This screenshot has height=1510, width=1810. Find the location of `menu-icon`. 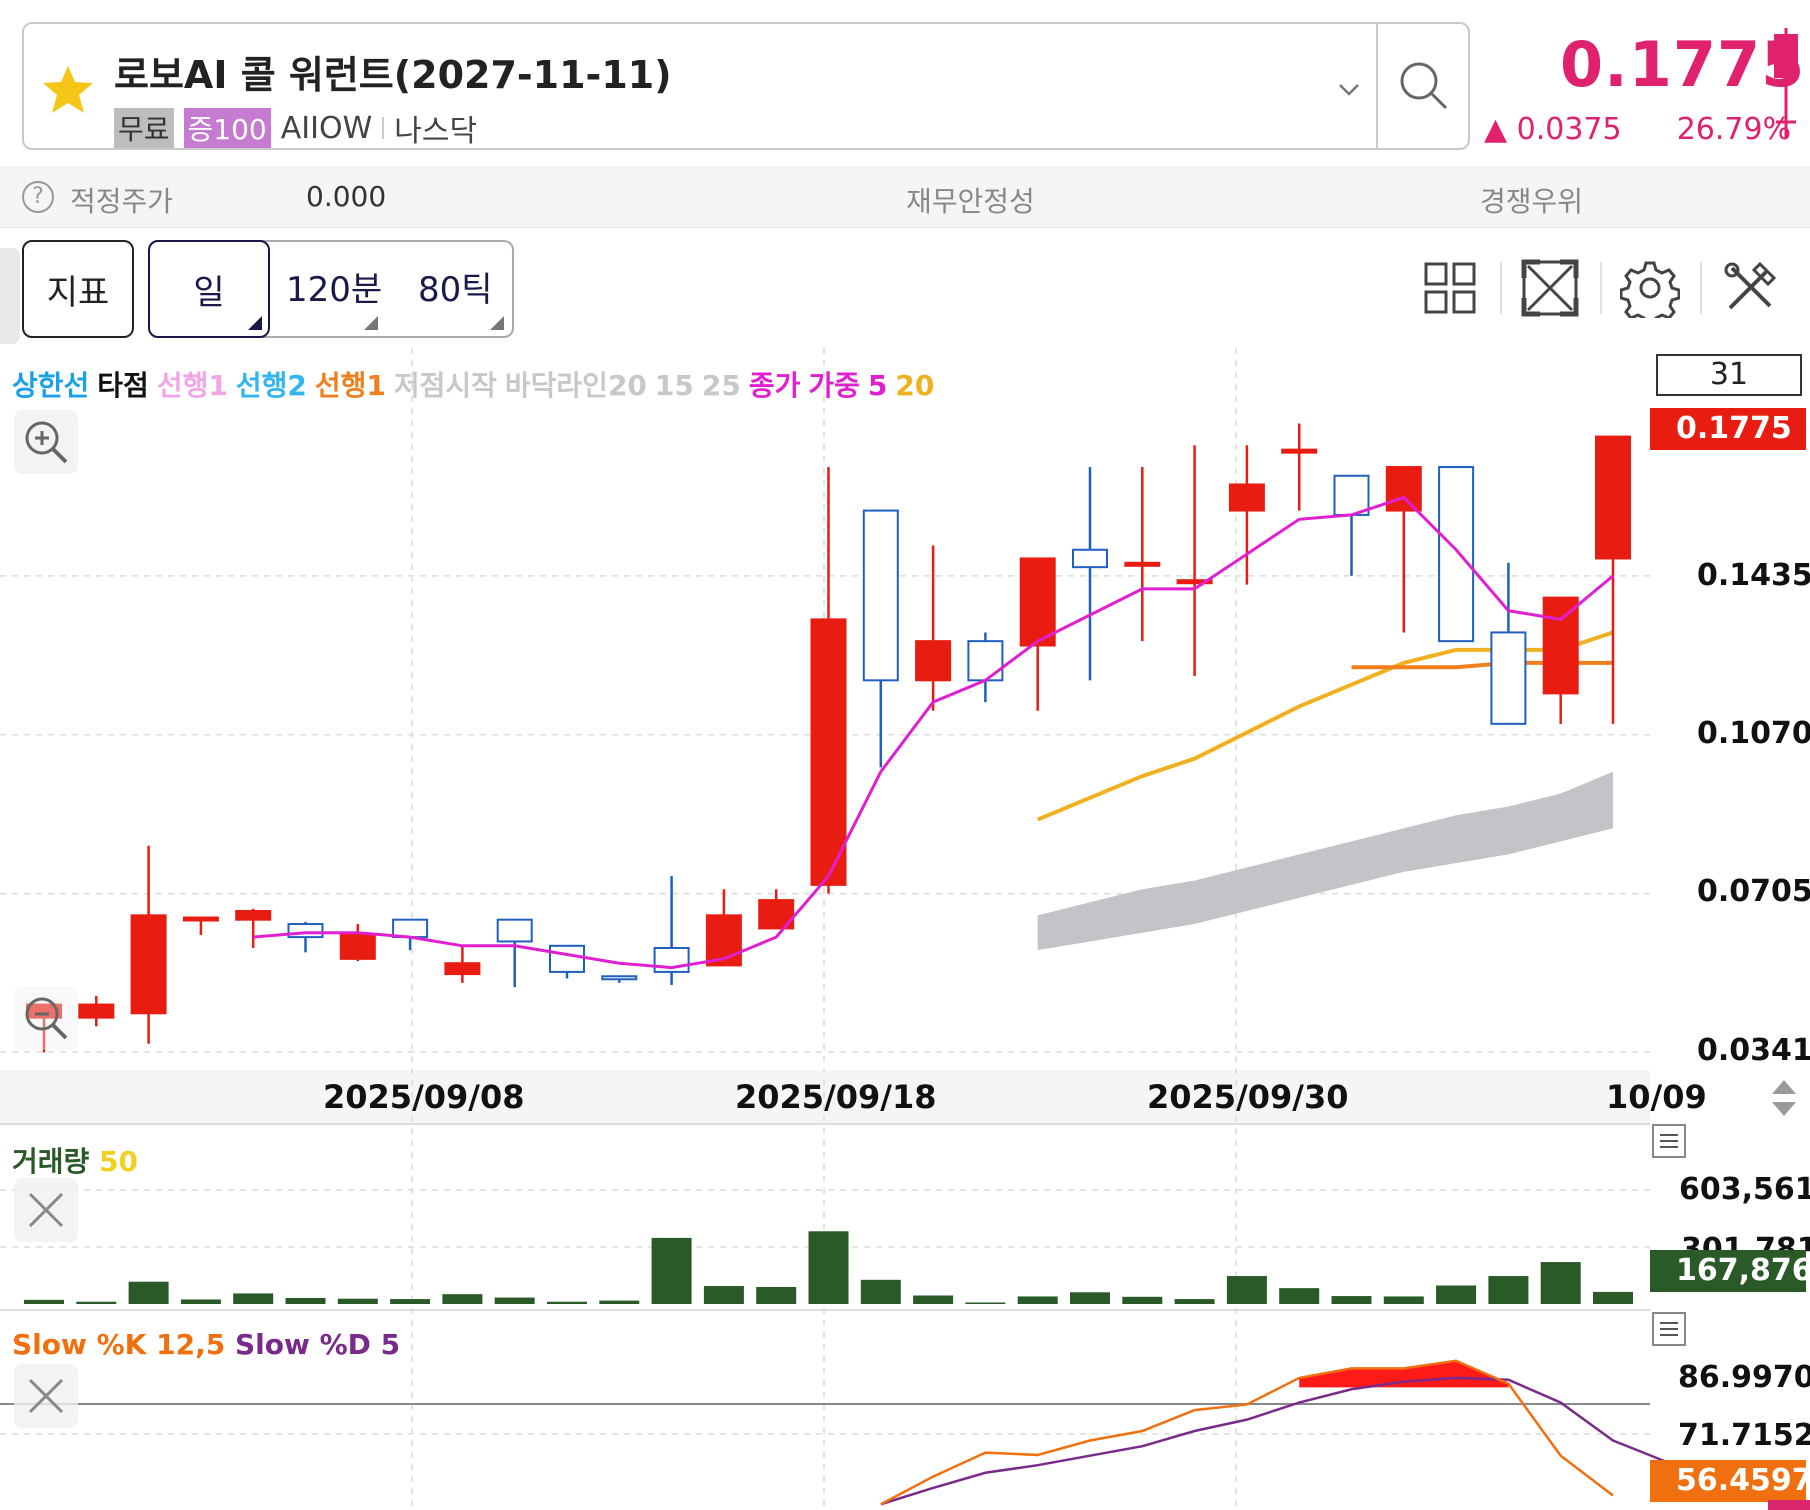

menu-icon is located at coordinates (1669, 1141).